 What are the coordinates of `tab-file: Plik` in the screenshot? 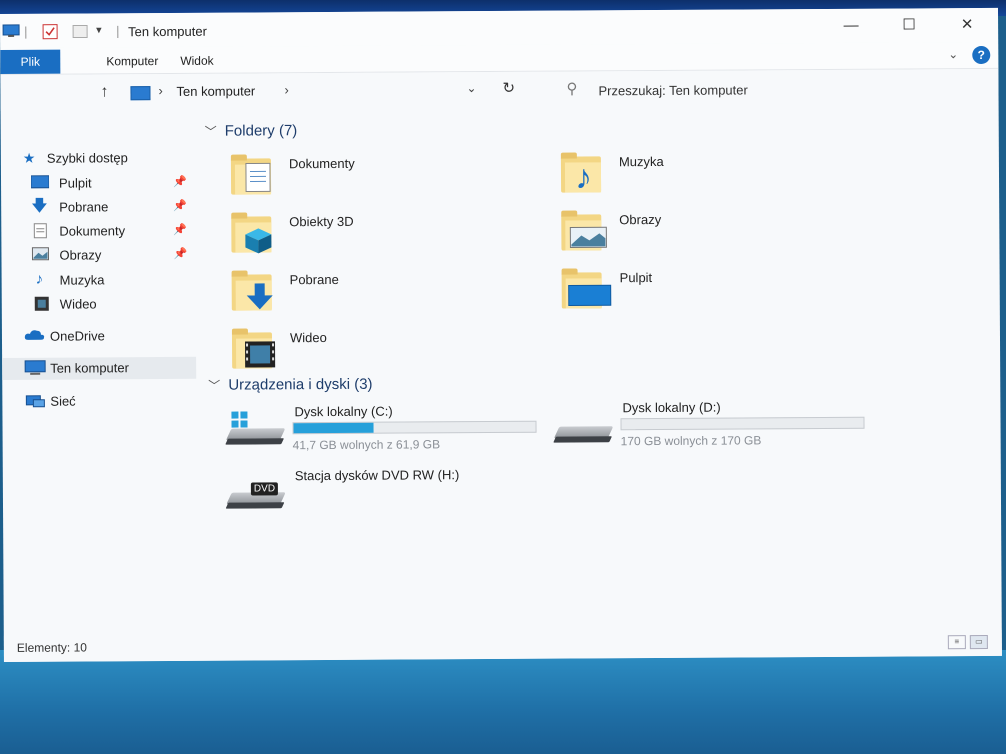 It's located at (30, 61).